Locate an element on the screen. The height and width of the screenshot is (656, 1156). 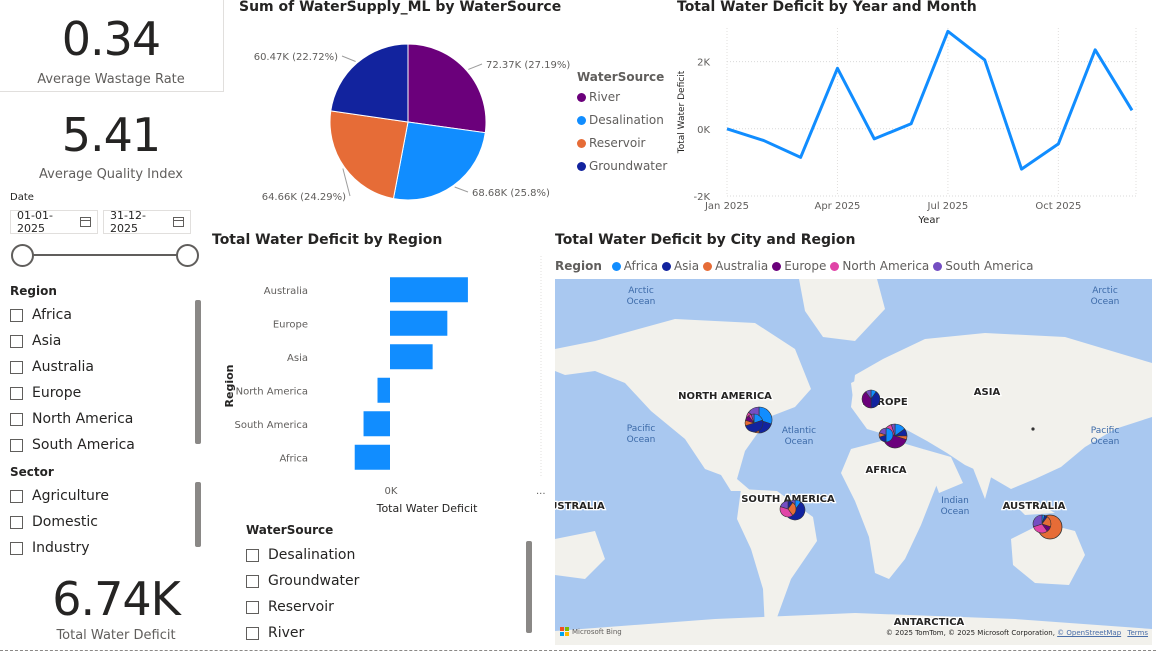
bing-logo: Microsoft Bing is located at coordinates (591, 631).